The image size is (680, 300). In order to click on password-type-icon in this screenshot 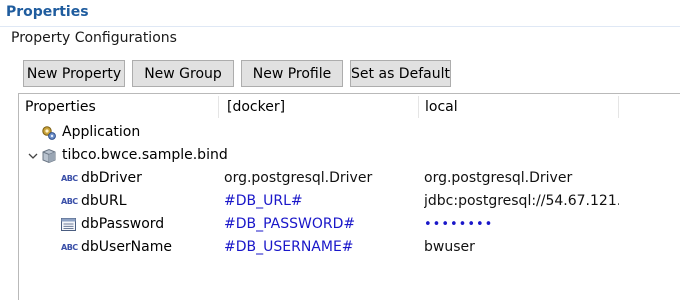, I will do `click(68, 224)`.